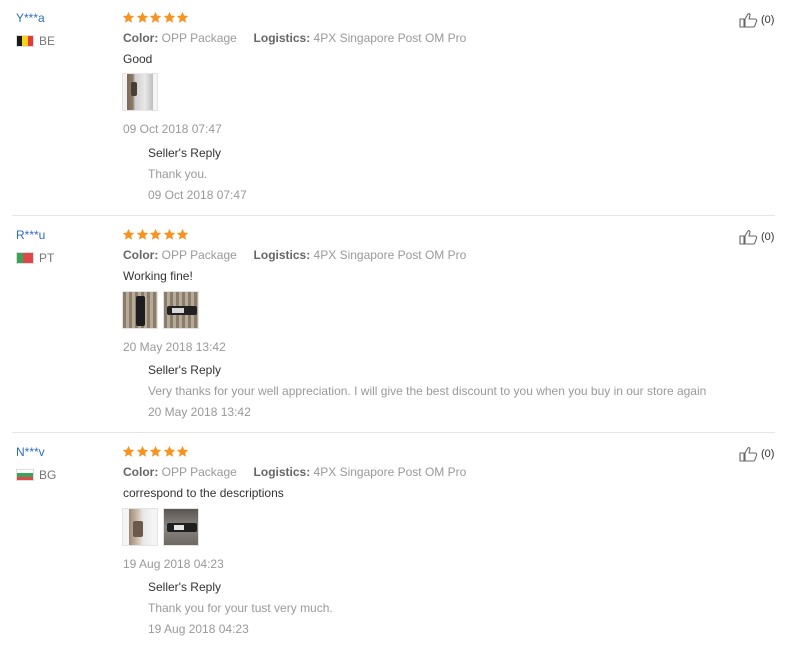  What do you see at coordinates (240, 608) in the screenshot?
I see `seller-reply-text: Thank you for your tust very much.` at bounding box center [240, 608].